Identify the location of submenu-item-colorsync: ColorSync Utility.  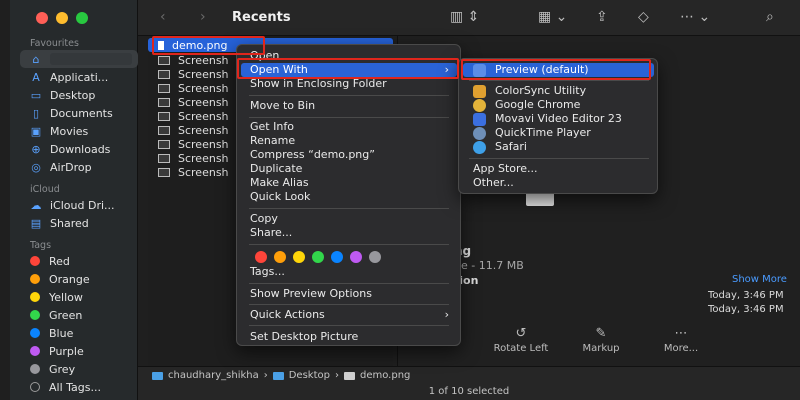
(558, 91).